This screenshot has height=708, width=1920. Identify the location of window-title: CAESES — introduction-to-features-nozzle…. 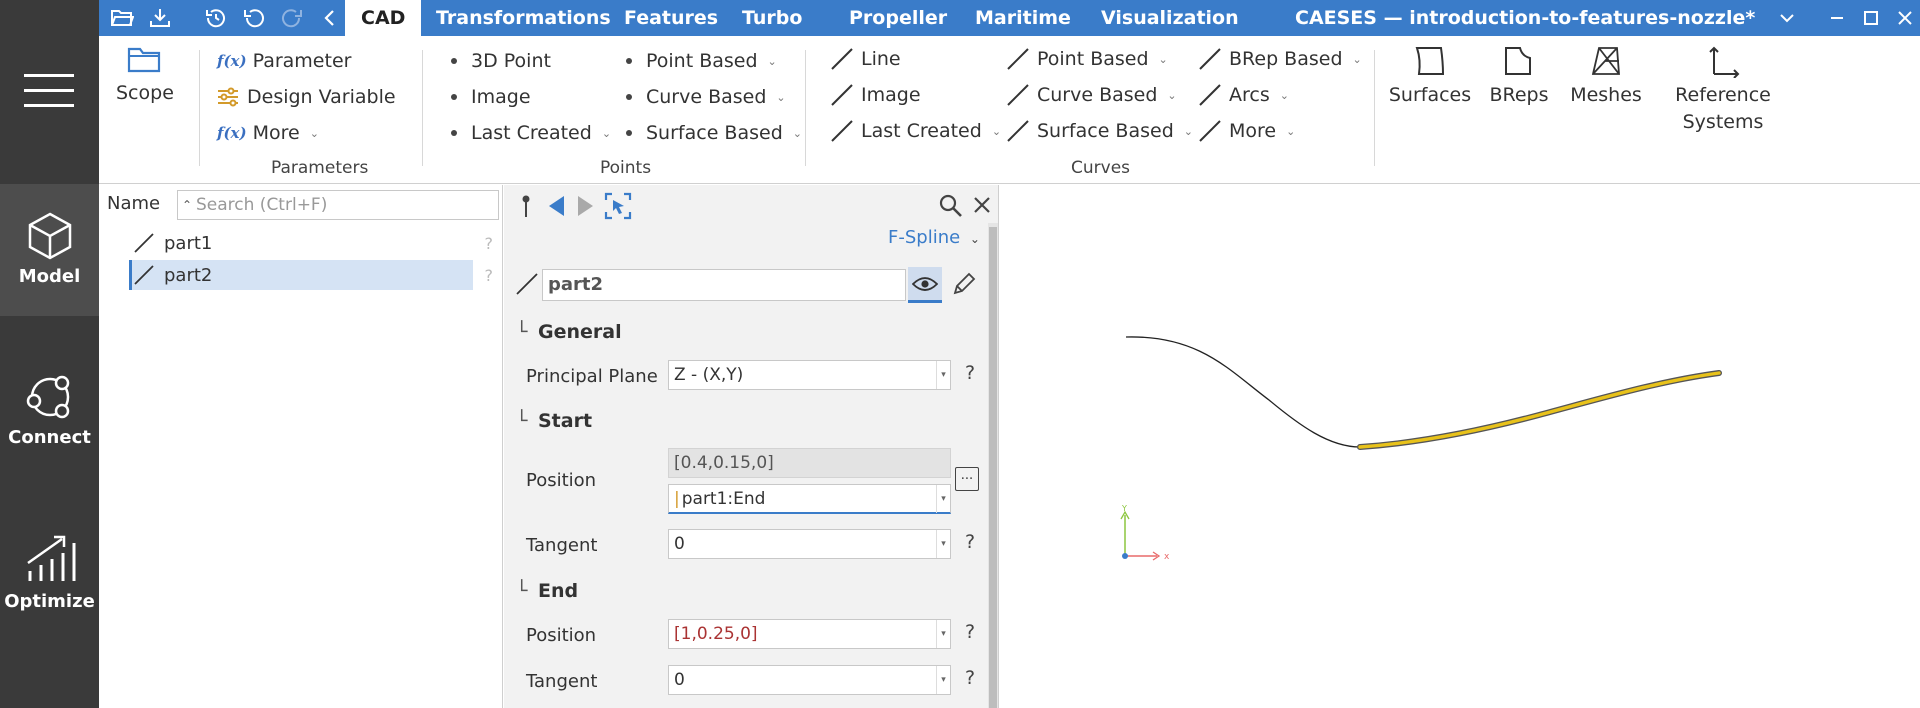
(1525, 18).